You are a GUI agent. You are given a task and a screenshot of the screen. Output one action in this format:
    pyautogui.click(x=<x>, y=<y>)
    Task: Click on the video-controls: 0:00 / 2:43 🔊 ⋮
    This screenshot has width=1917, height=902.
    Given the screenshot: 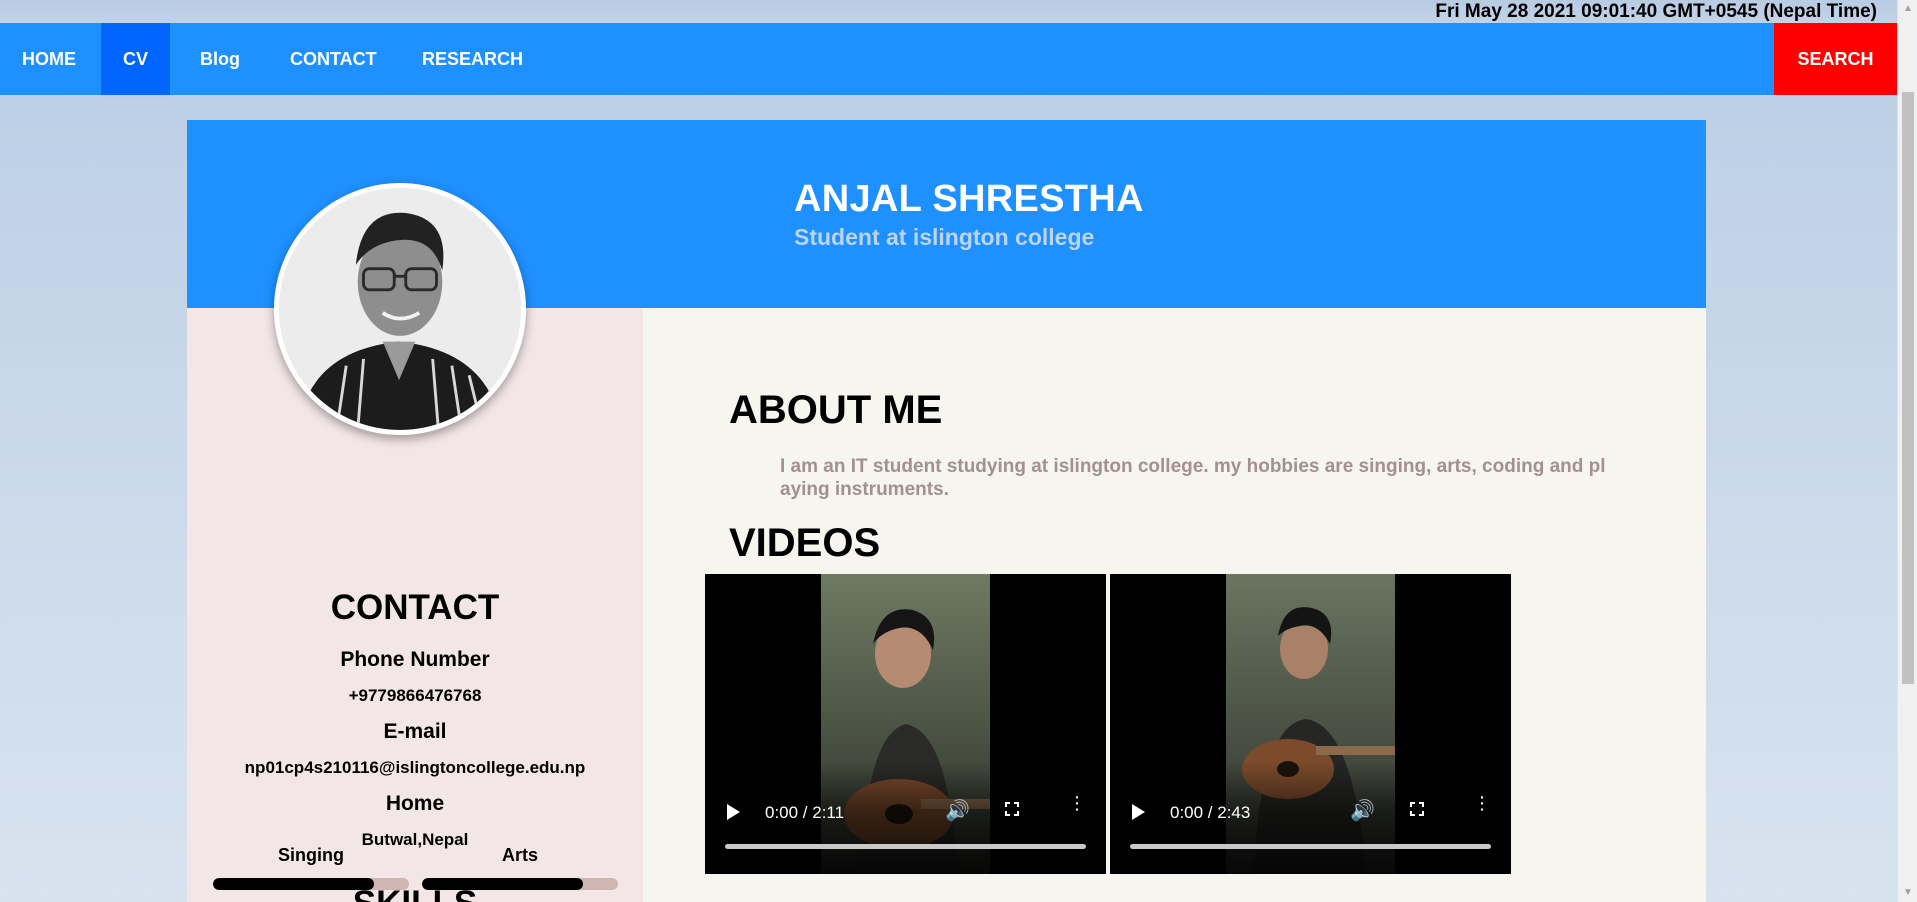 What is the action you would take?
    pyautogui.click(x=1310, y=818)
    